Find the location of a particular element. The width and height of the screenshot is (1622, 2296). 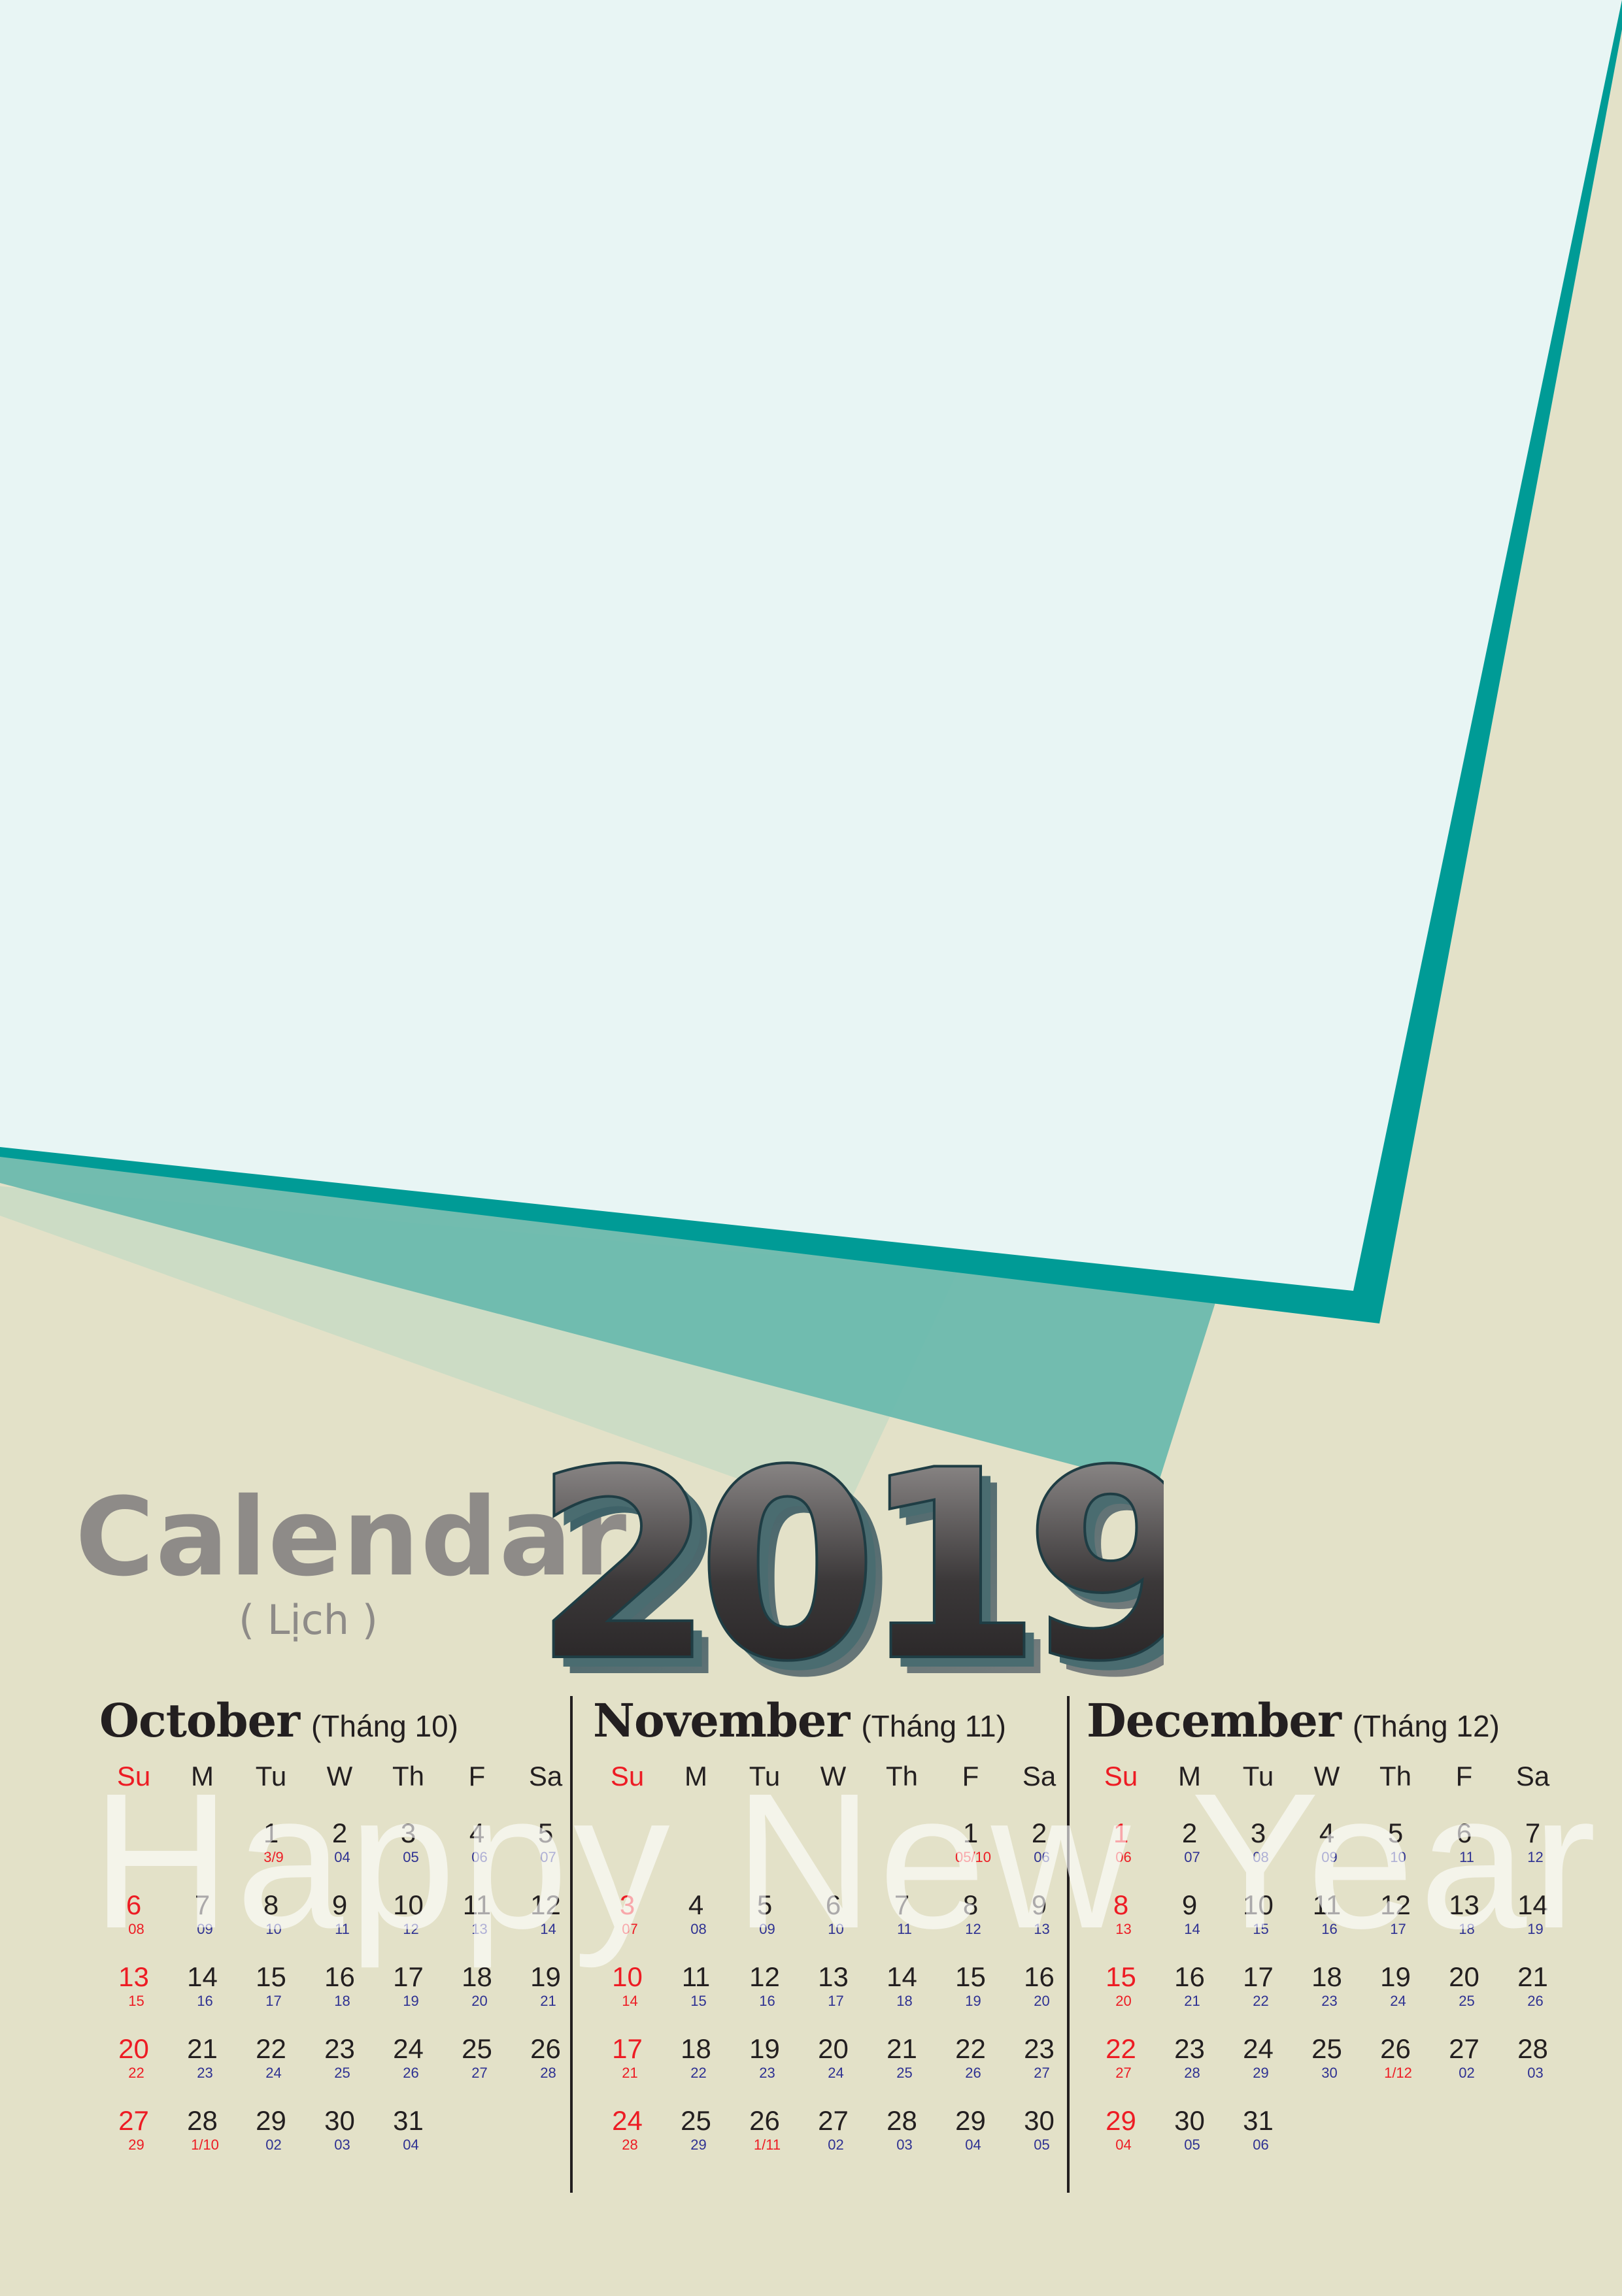

day-cell: 20 25 is located at coordinates (1464, 1988).